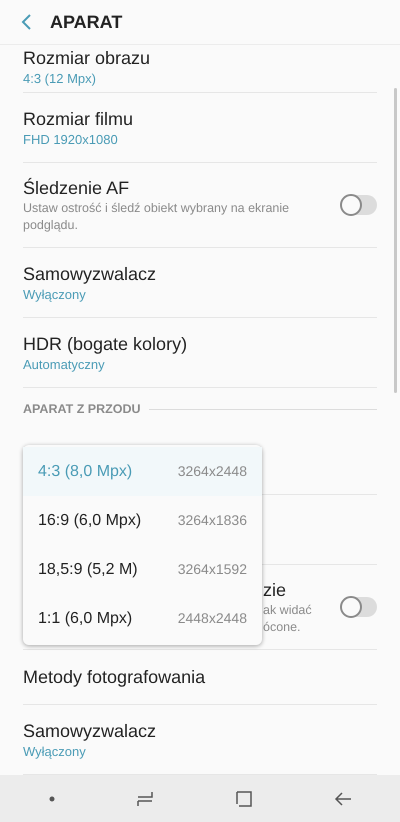 The image size is (400, 822). Describe the element at coordinates (51, 799) in the screenshot. I see `dot-icon` at that location.